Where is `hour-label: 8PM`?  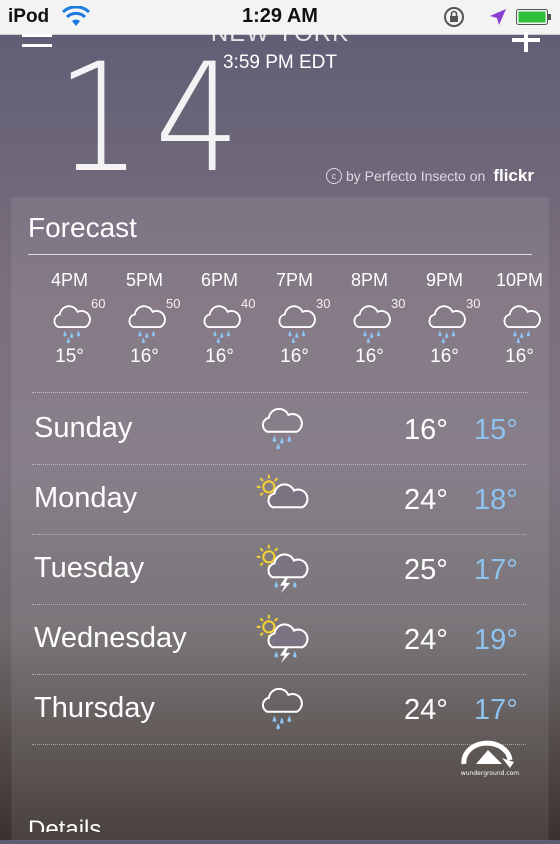
hour-label: 8PM is located at coordinates (369, 280).